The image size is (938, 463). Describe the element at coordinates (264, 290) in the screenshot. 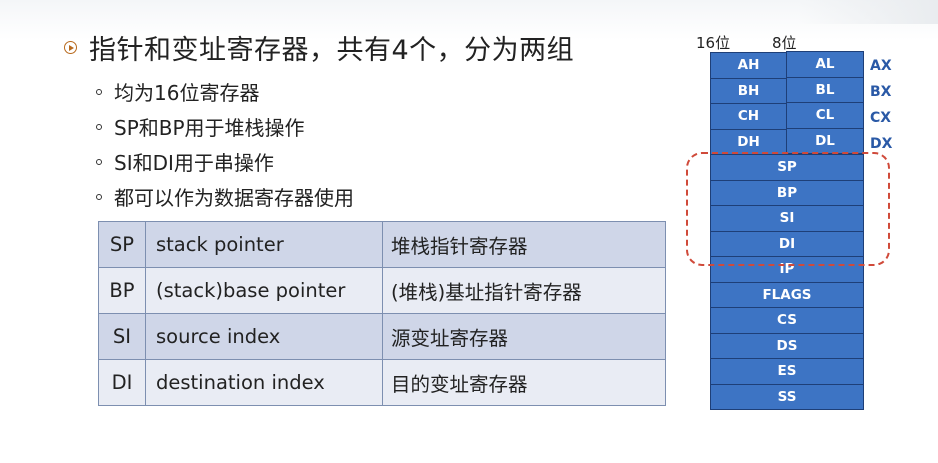

I see `reg-english: (stack)base pointer` at that location.